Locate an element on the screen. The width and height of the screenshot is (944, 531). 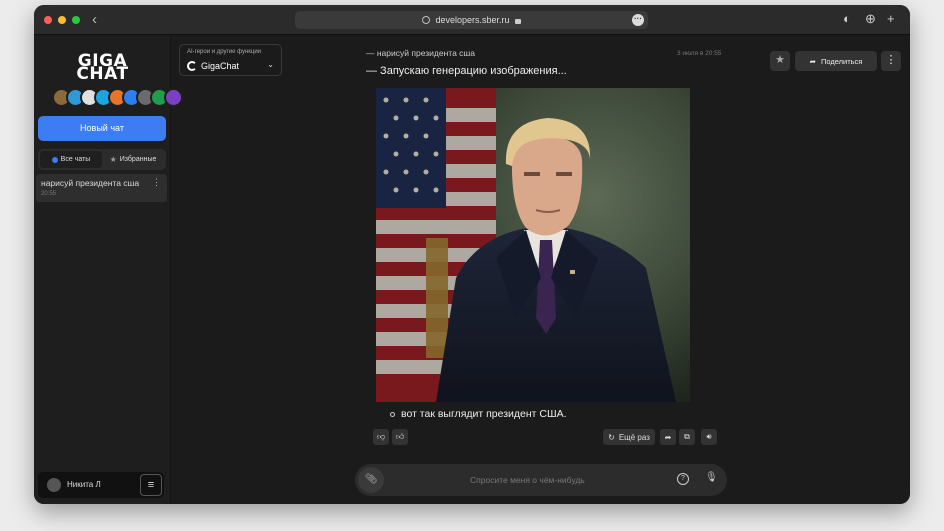
more-icon: ··· is located at coordinates (638, 20).